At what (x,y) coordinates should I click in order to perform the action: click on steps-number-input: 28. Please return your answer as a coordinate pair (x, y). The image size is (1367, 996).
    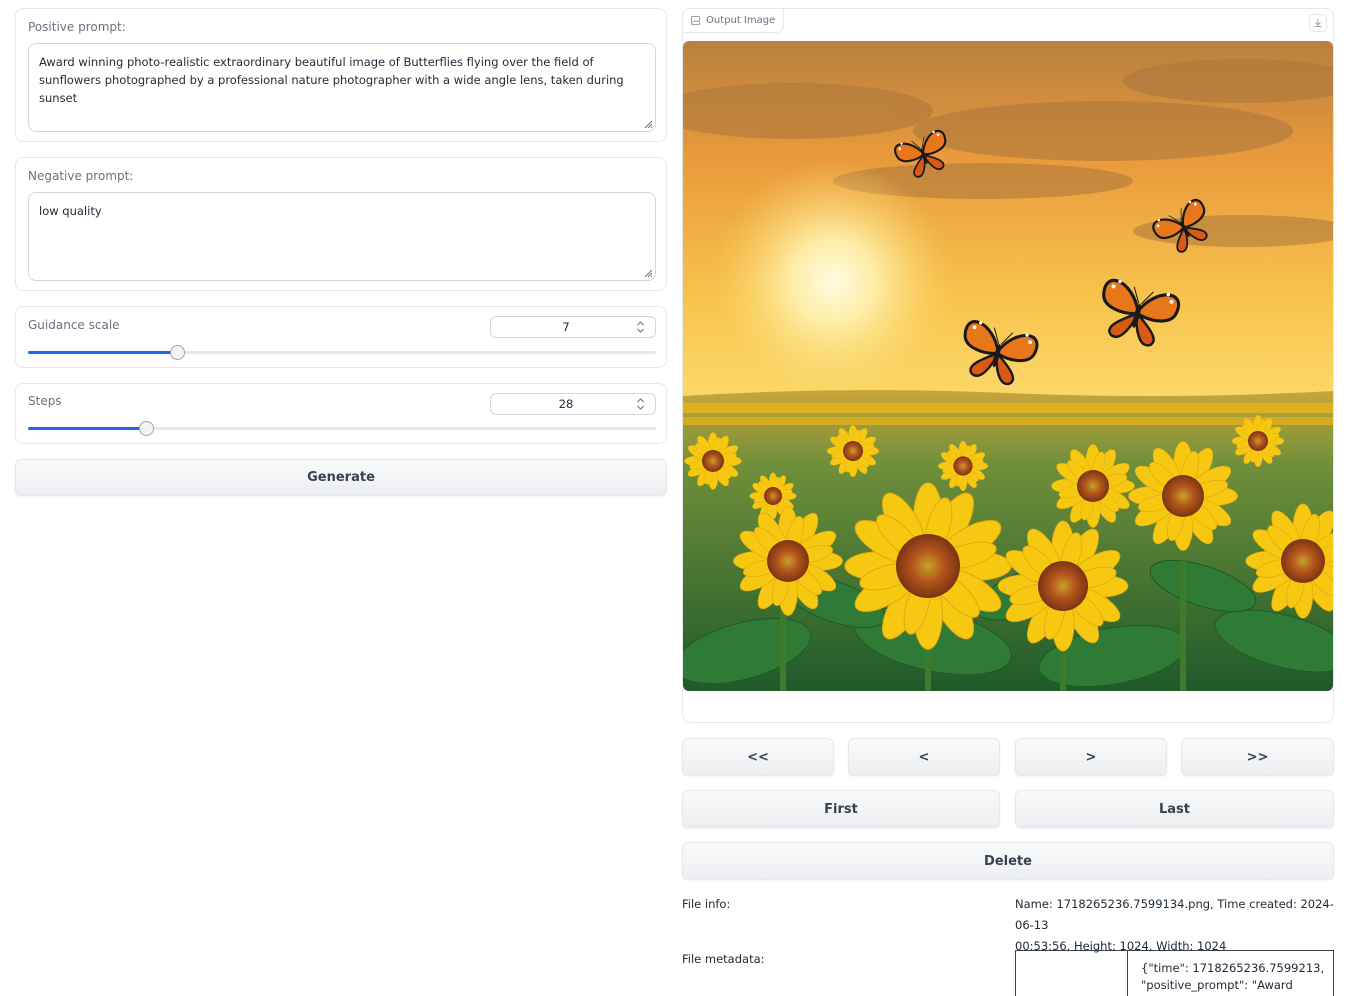
    Looking at the image, I should click on (573, 404).